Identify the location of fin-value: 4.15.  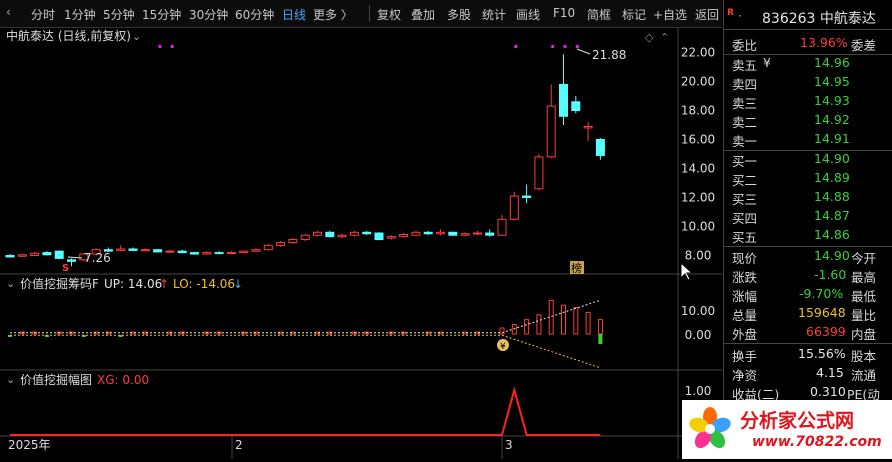
(830, 372).